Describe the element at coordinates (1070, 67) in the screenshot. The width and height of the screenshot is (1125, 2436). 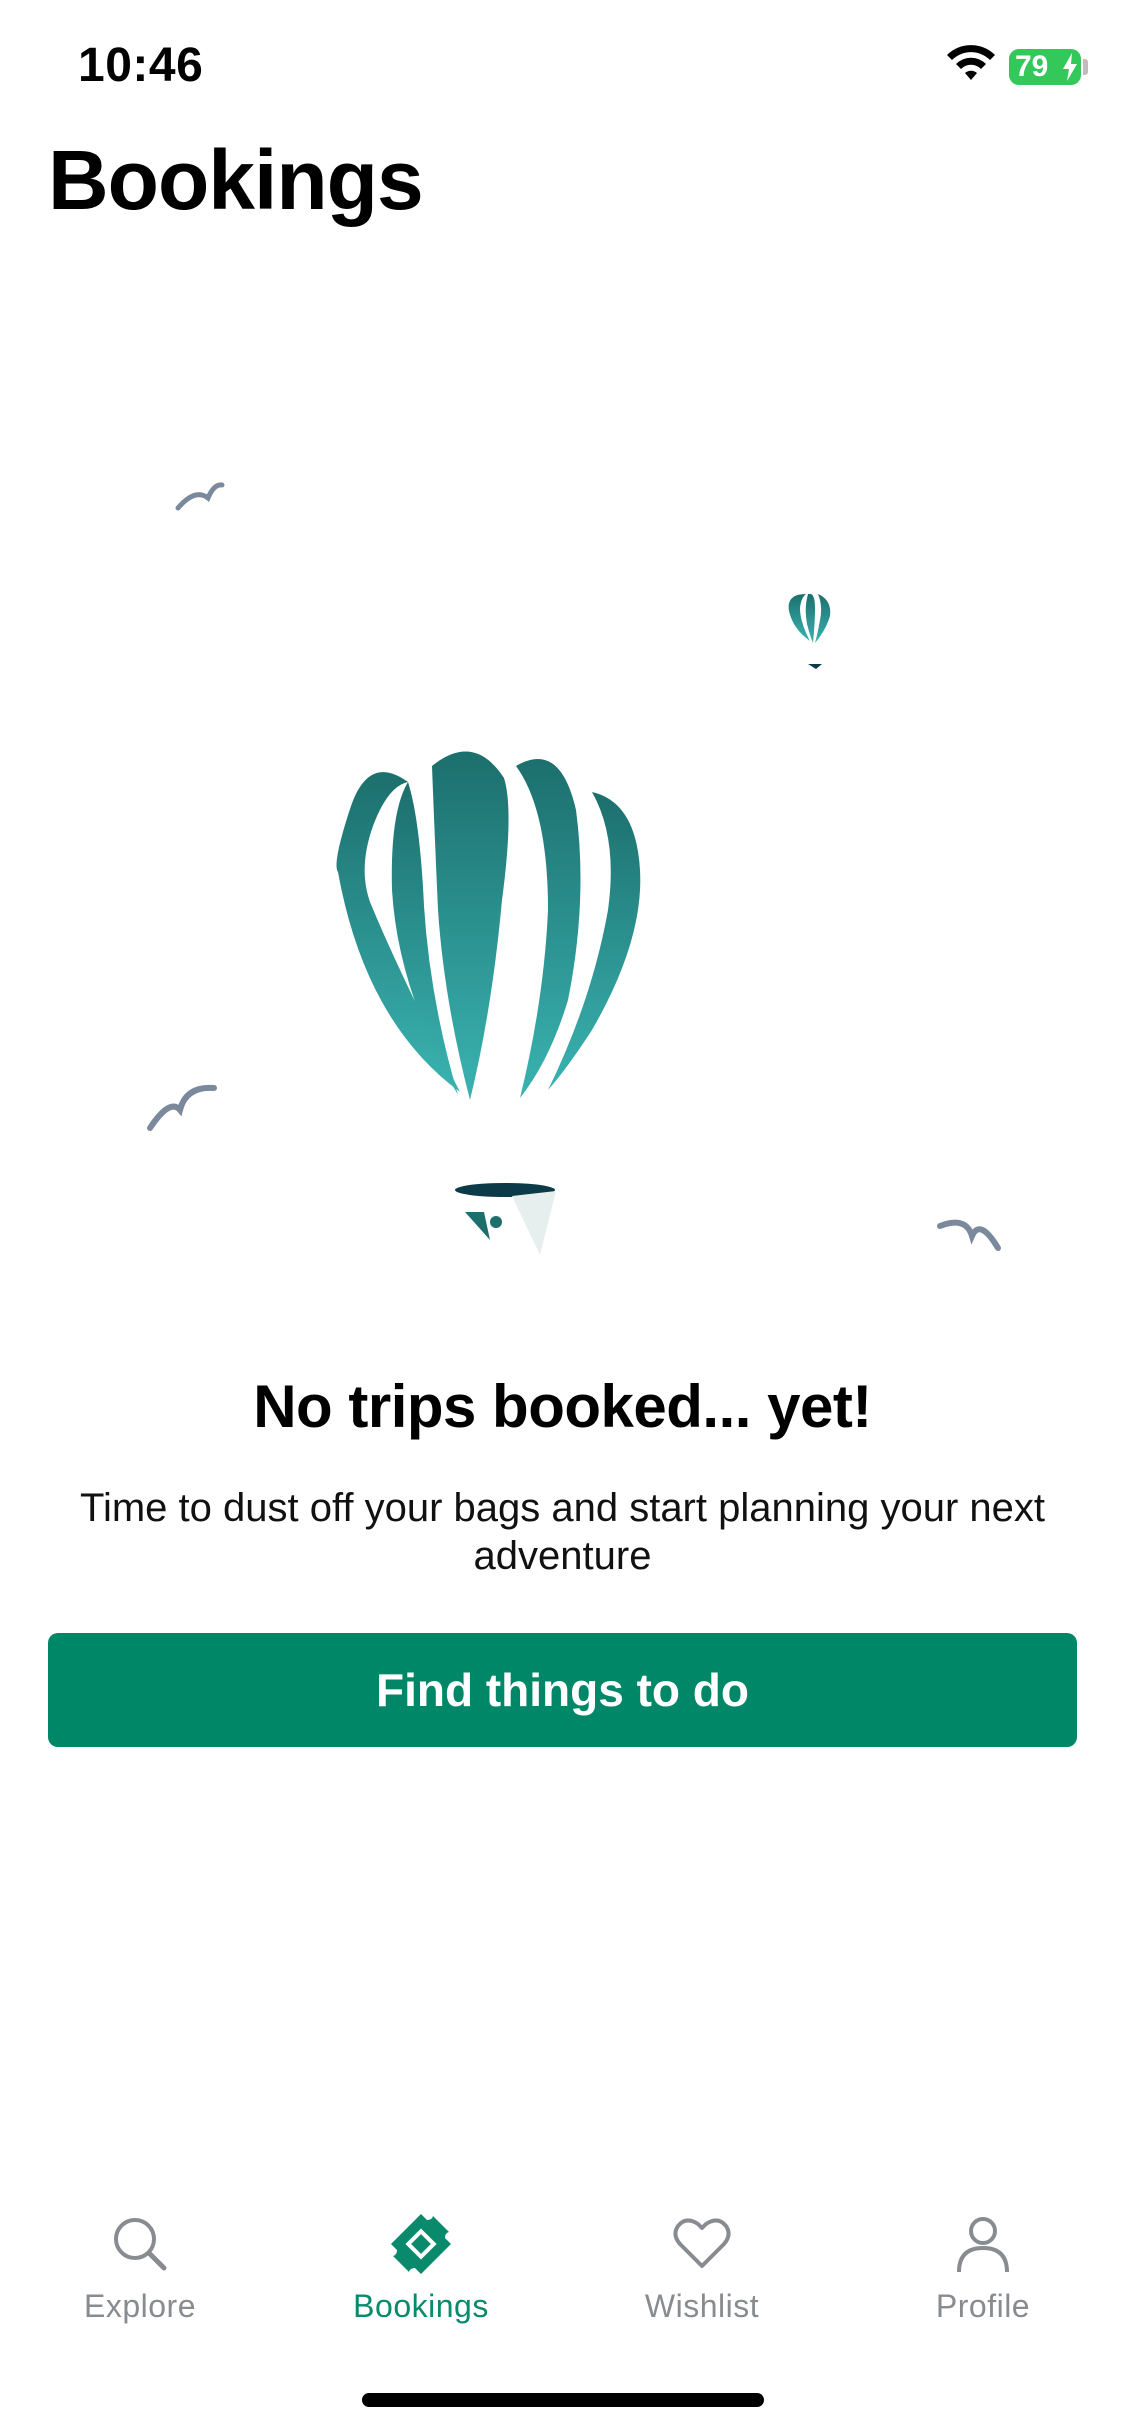
I see `charging-bolt-icon` at that location.